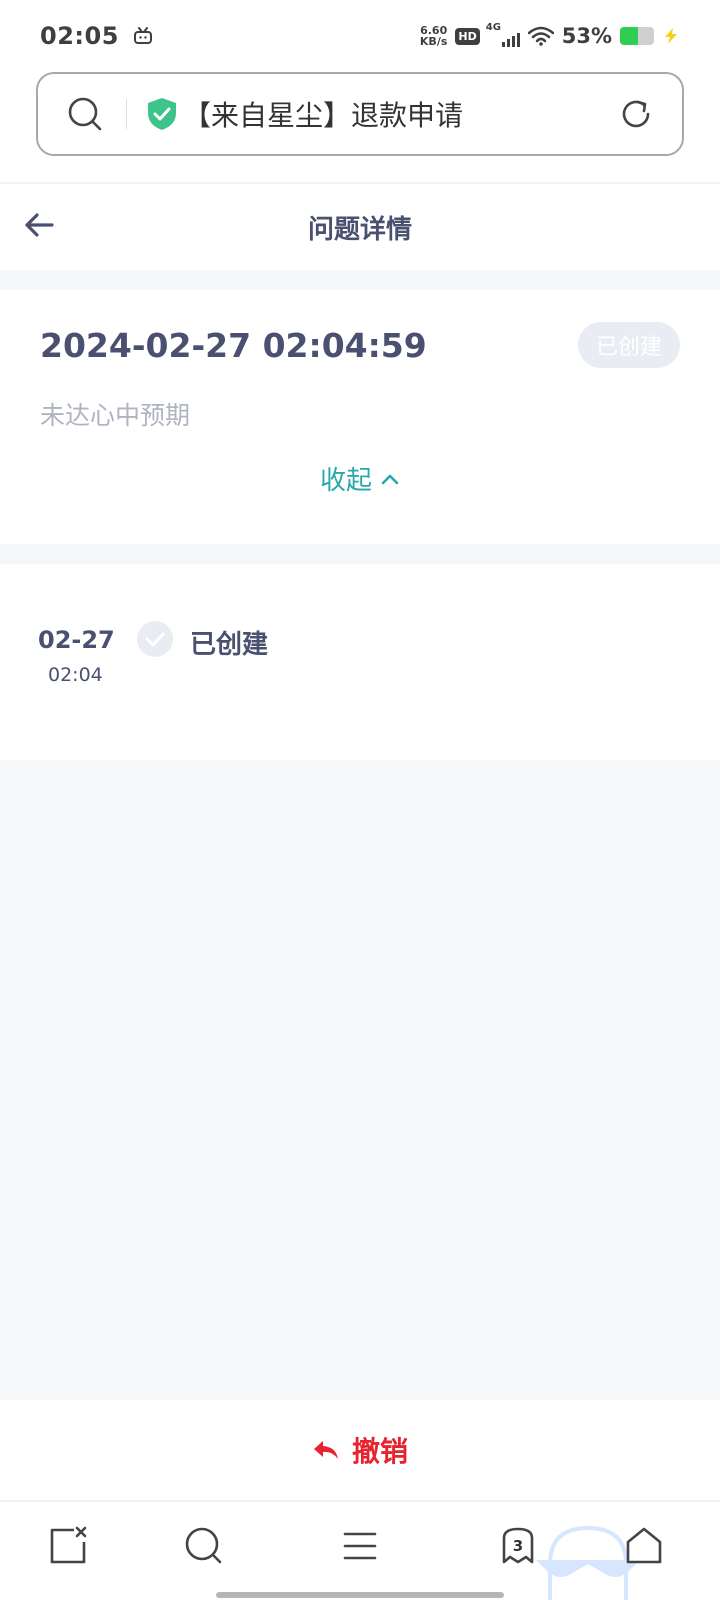 The width and height of the screenshot is (720, 1600). What do you see at coordinates (493, 27) in the screenshot?
I see `network-type: 4G` at bounding box center [493, 27].